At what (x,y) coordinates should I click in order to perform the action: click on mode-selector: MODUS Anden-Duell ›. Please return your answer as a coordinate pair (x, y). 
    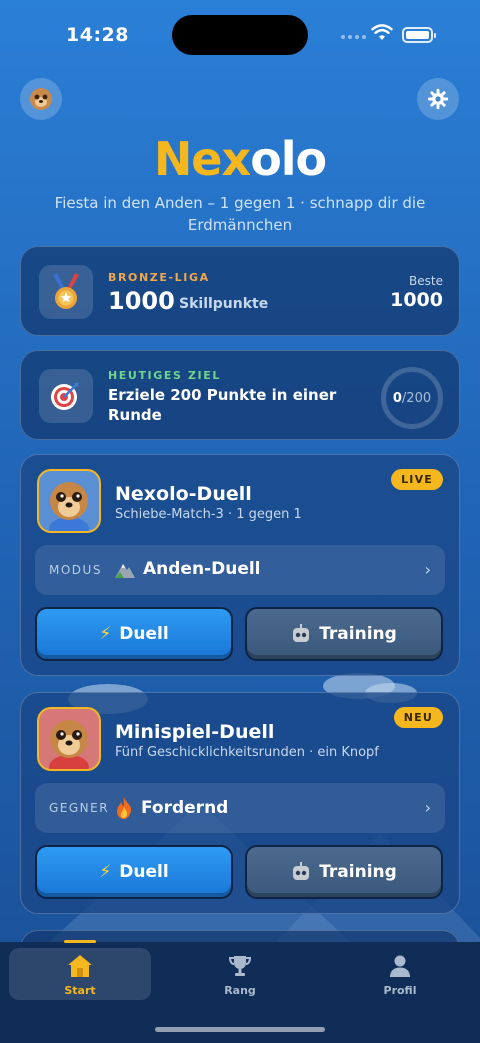
    Looking at the image, I should click on (240, 570).